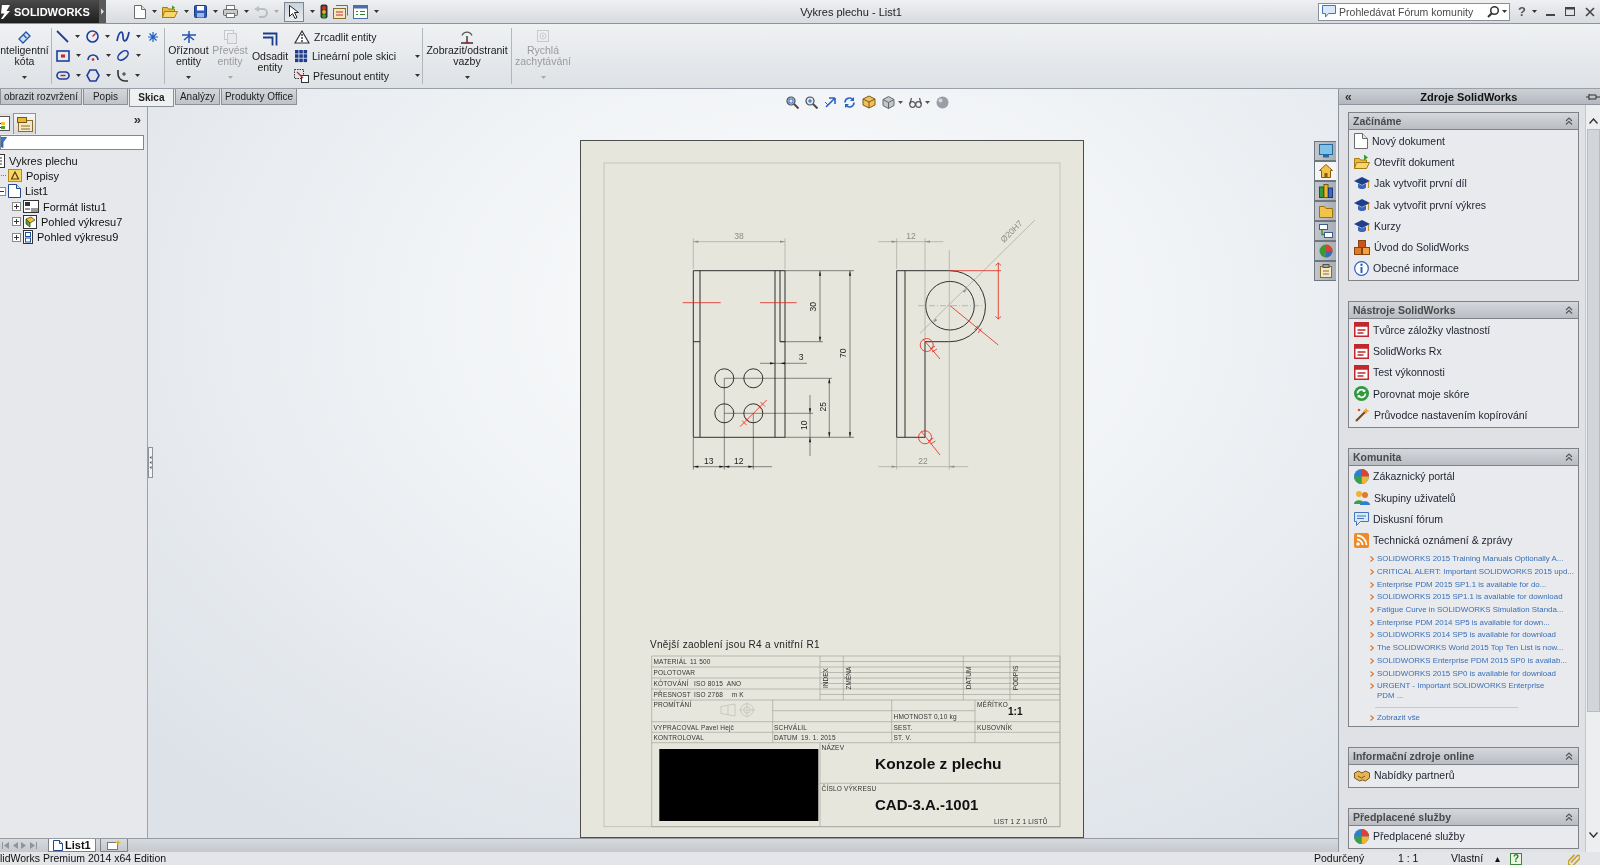 Image resolution: width=1600 pixels, height=865 pixels. I want to click on resource-link: Úvod do SolidWorks, so click(1411, 247).